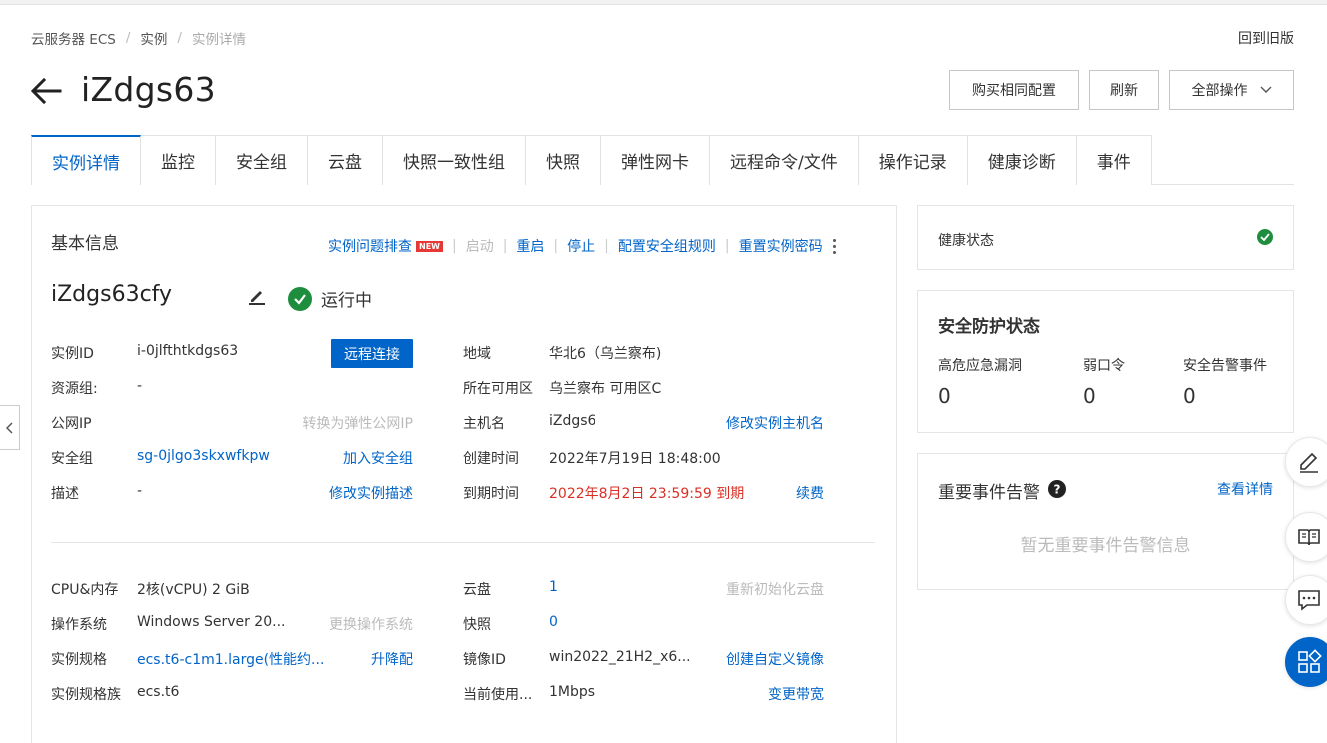 This screenshot has height=743, width=1327. What do you see at coordinates (46, 91) in the screenshot?
I see `arrow-left-icon` at bounding box center [46, 91].